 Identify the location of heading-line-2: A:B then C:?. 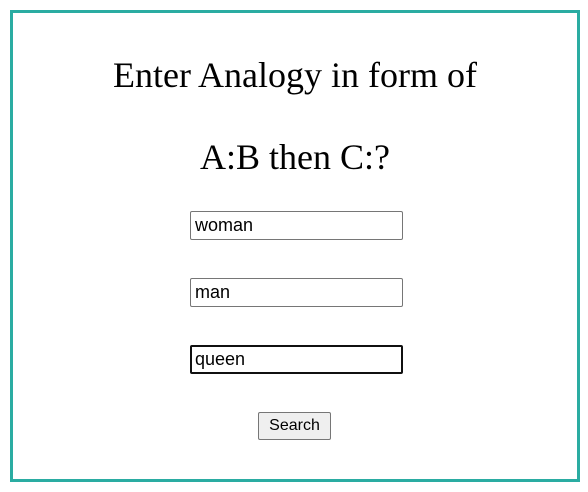
(295, 157).